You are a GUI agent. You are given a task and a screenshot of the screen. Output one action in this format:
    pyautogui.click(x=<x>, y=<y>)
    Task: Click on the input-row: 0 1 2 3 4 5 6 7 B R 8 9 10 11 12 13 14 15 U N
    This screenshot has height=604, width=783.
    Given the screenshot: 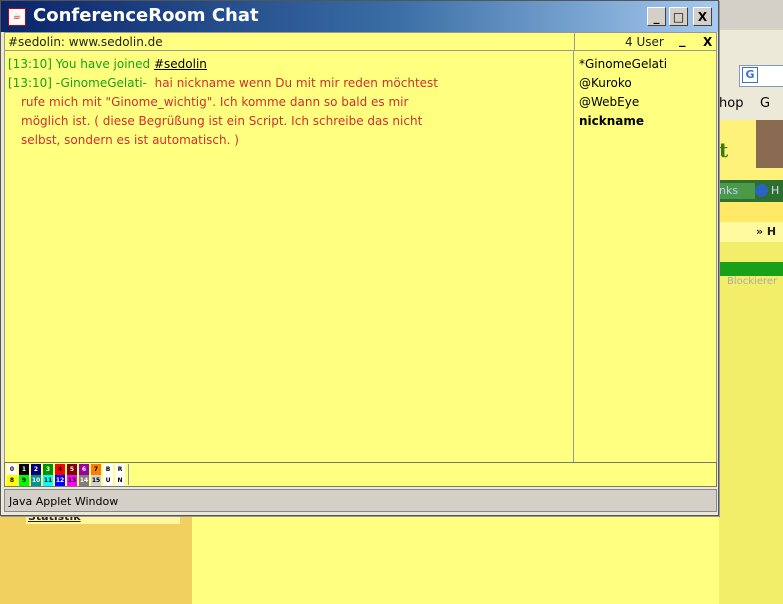 What is the action you would take?
    pyautogui.click(x=360, y=474)
    